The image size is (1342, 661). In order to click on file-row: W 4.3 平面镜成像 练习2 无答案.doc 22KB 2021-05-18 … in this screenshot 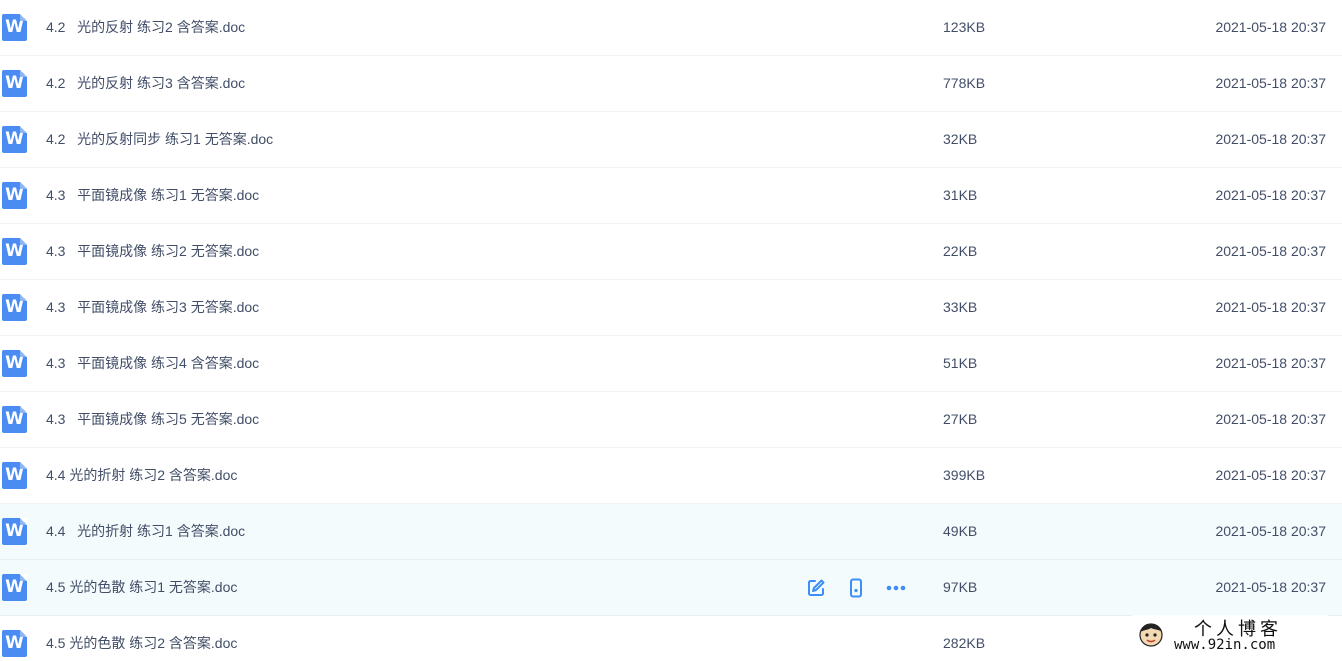, I will do `click(671, 252)`.